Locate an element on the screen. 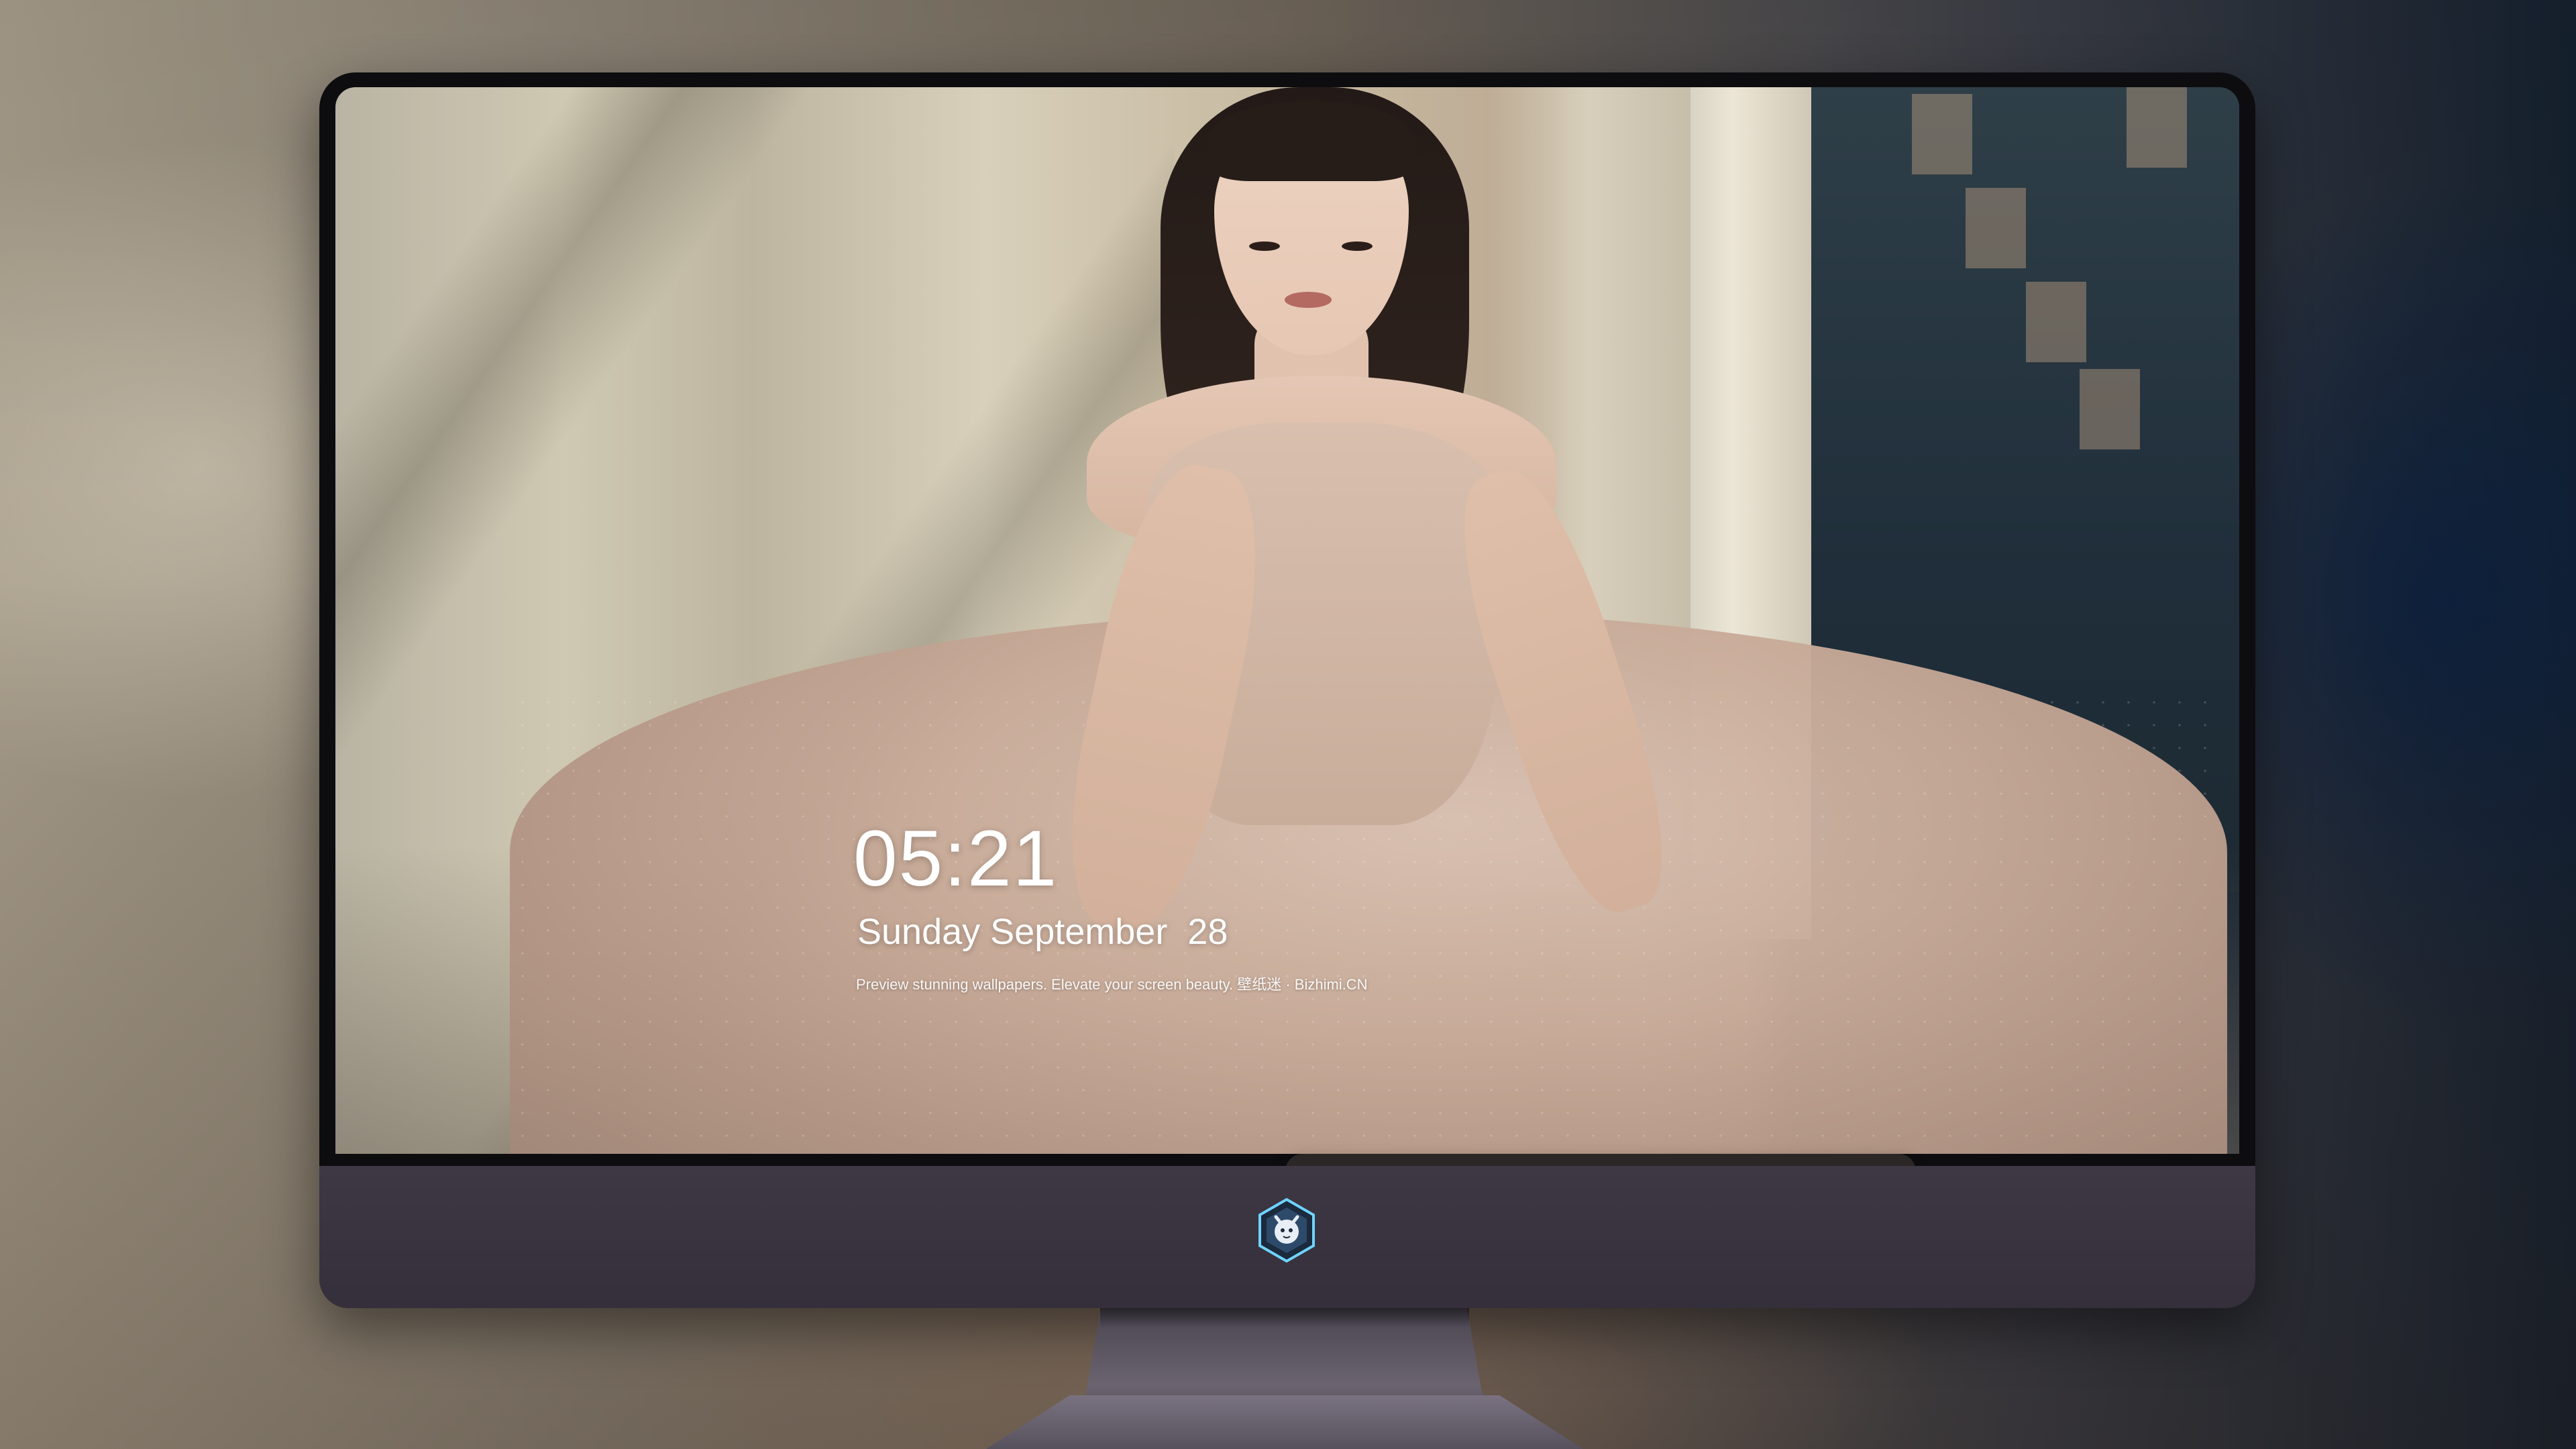 Image resolution: width=2576 pixels, height=1449 pixels. stand-shadow is located at coordinates (1284, 1318).